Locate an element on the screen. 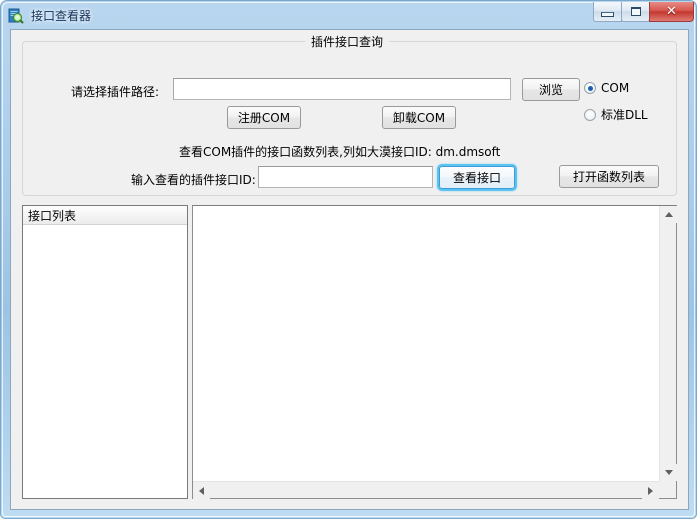 The height and width of the screenshot is (519, 697). window-controls: ✕ is located at coordinates (643, 13).